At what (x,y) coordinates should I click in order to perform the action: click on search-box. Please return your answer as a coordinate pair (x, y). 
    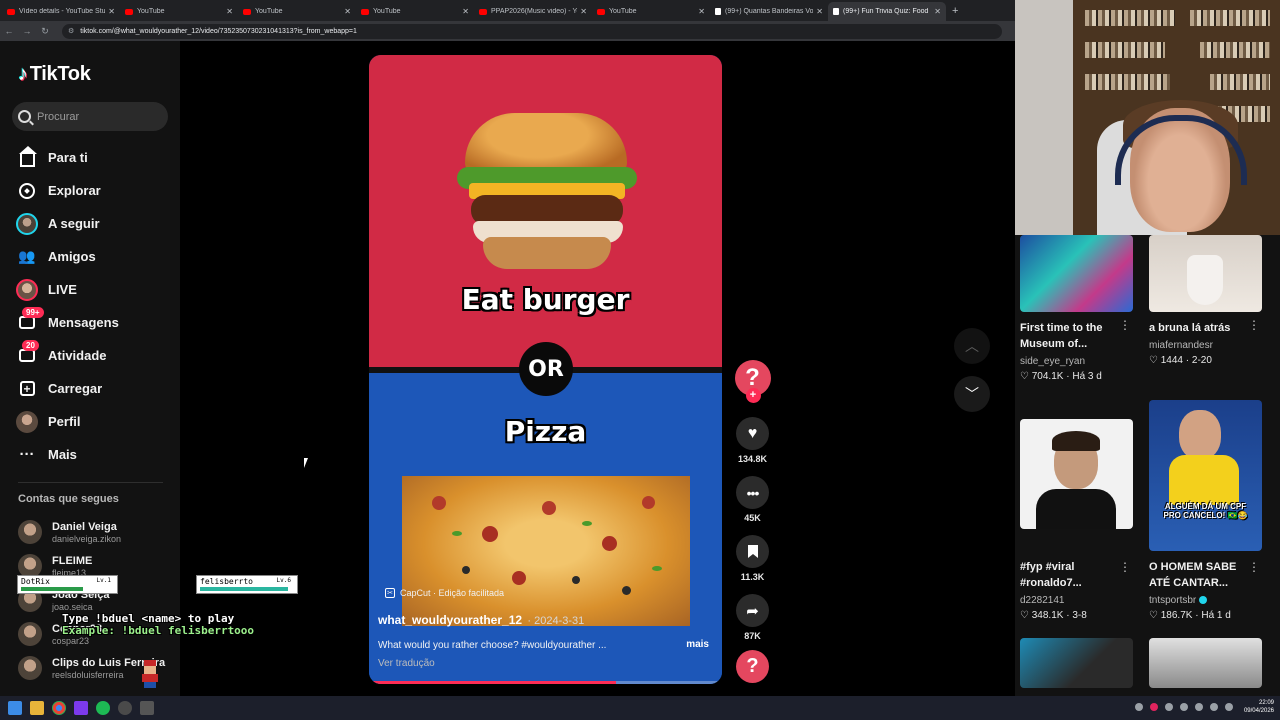
    Looking at the image, I should click on (90, 116).